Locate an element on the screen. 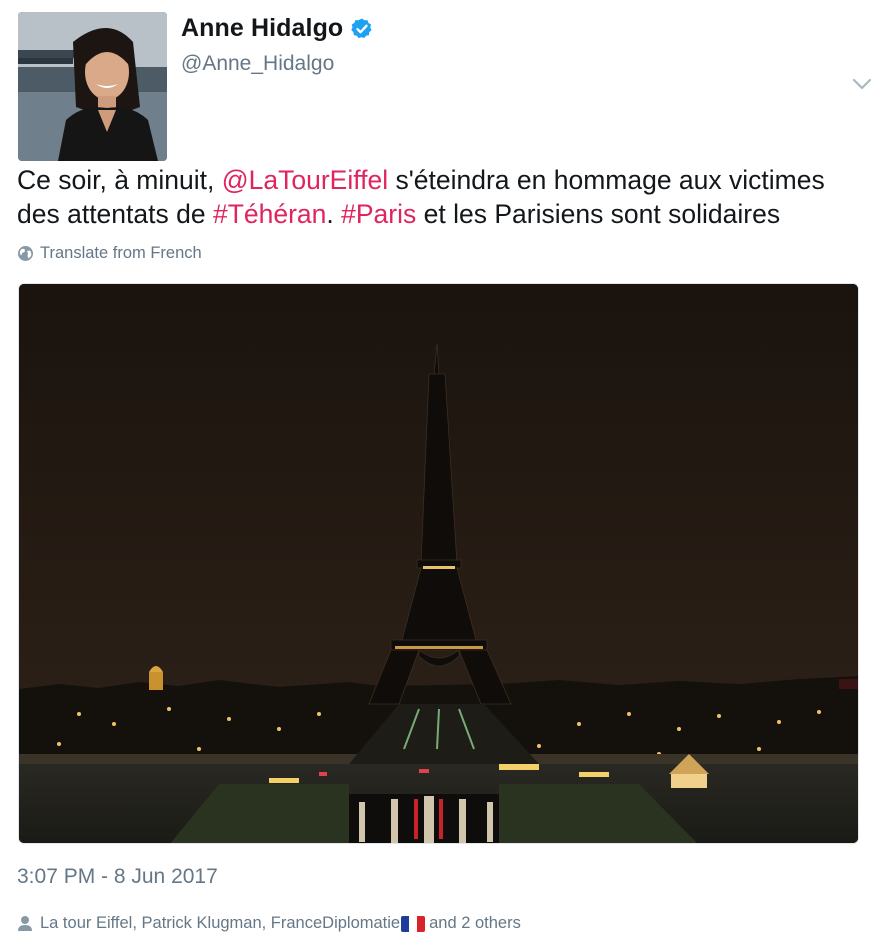  tweet-text-segment: et les Parisiens sont solidaires is located at coordinates (598, 214).